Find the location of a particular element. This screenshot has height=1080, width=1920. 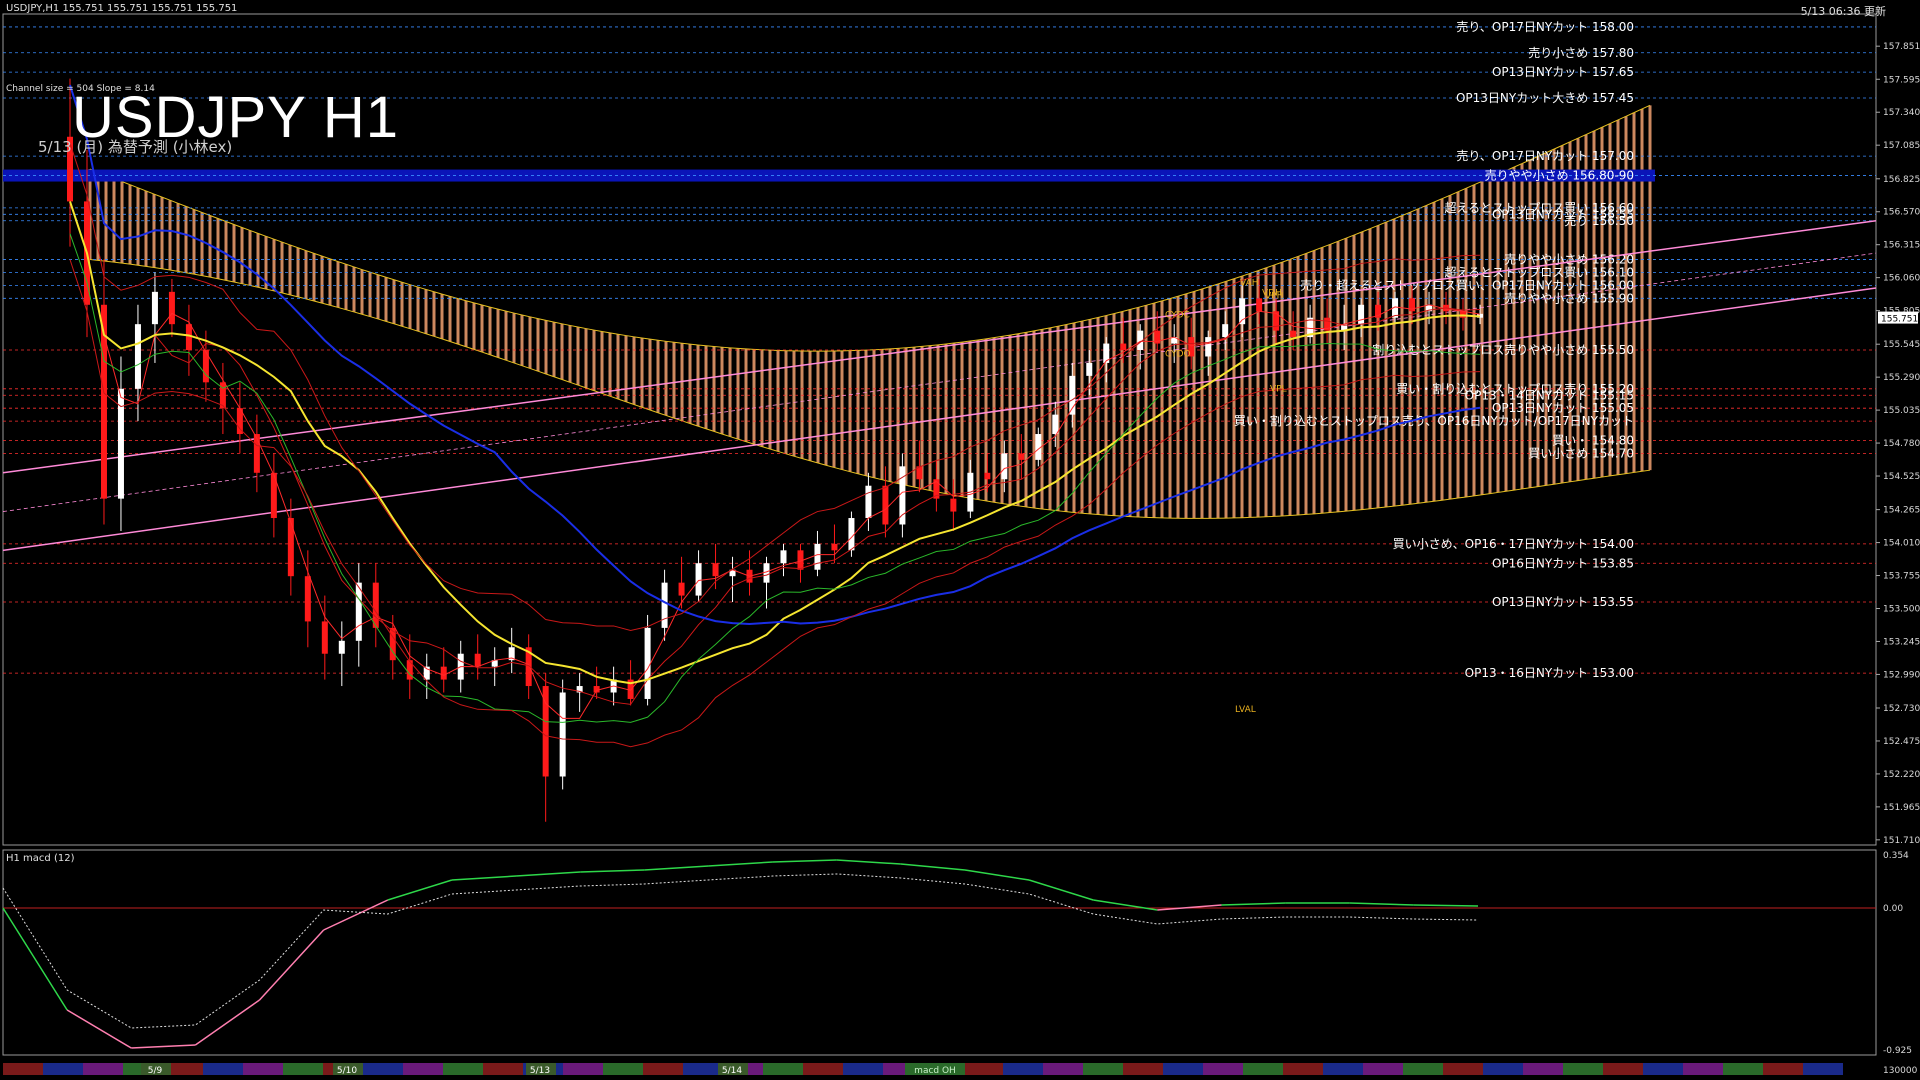

price-tick-label: 153.245 is located at coordinates (1901, 642).